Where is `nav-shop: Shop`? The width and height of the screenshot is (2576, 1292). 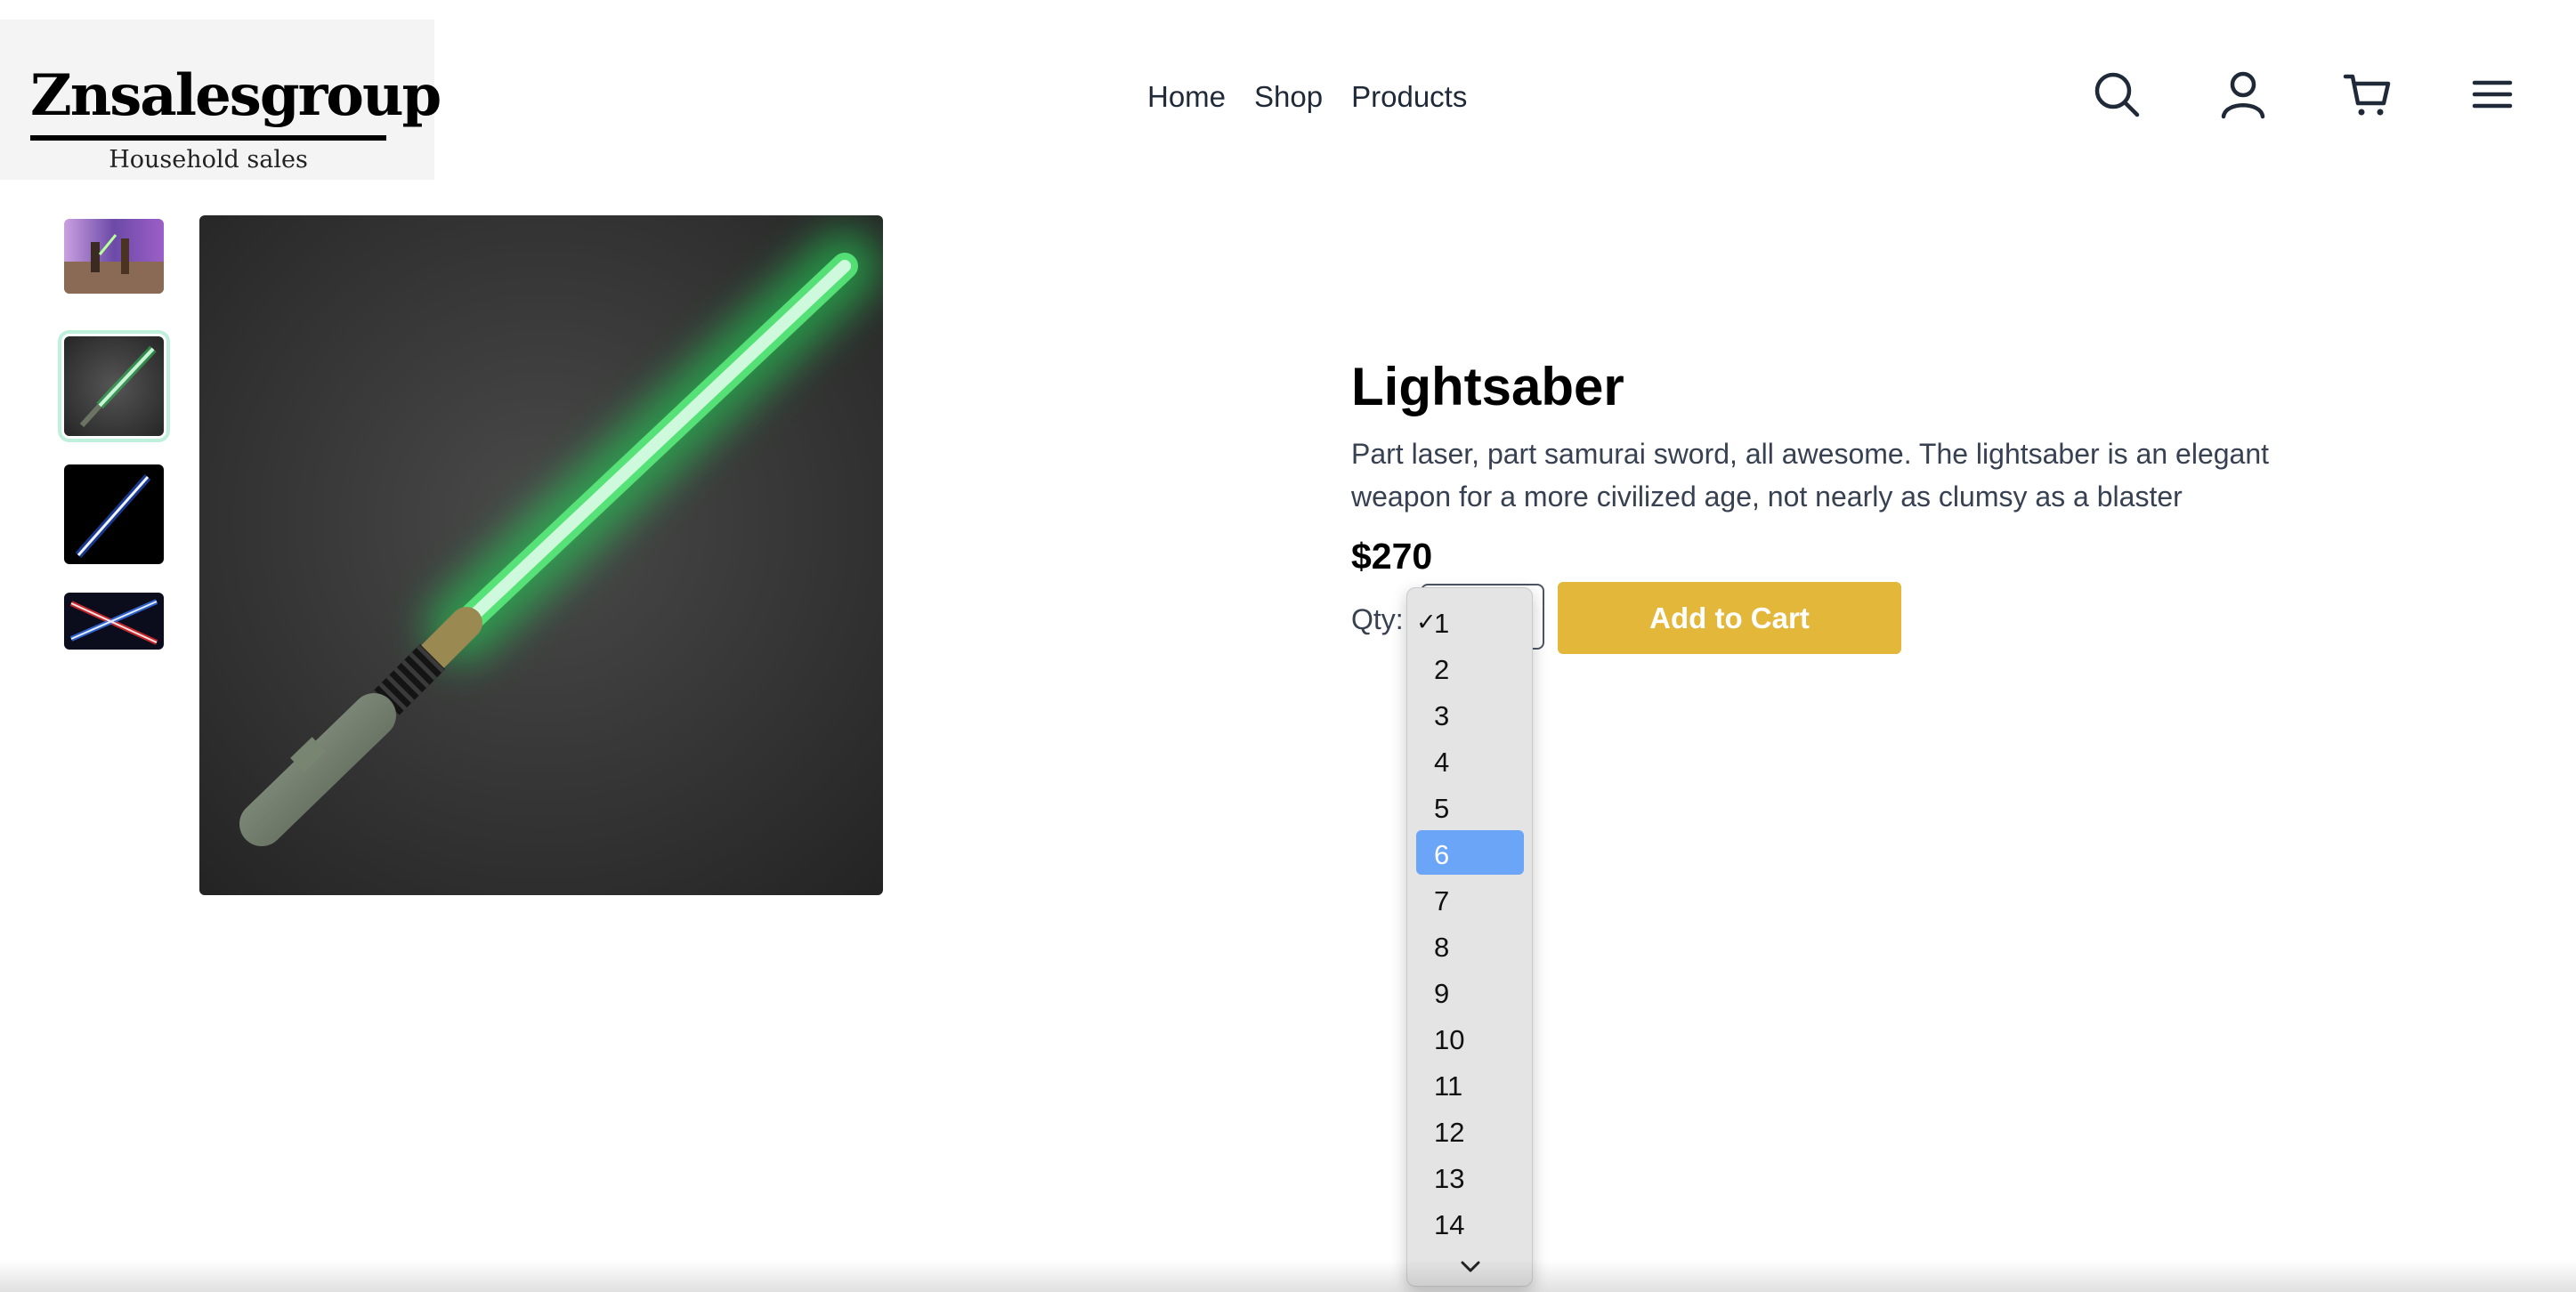 nav-shop: Shop is located at coordinates (1289, 97).